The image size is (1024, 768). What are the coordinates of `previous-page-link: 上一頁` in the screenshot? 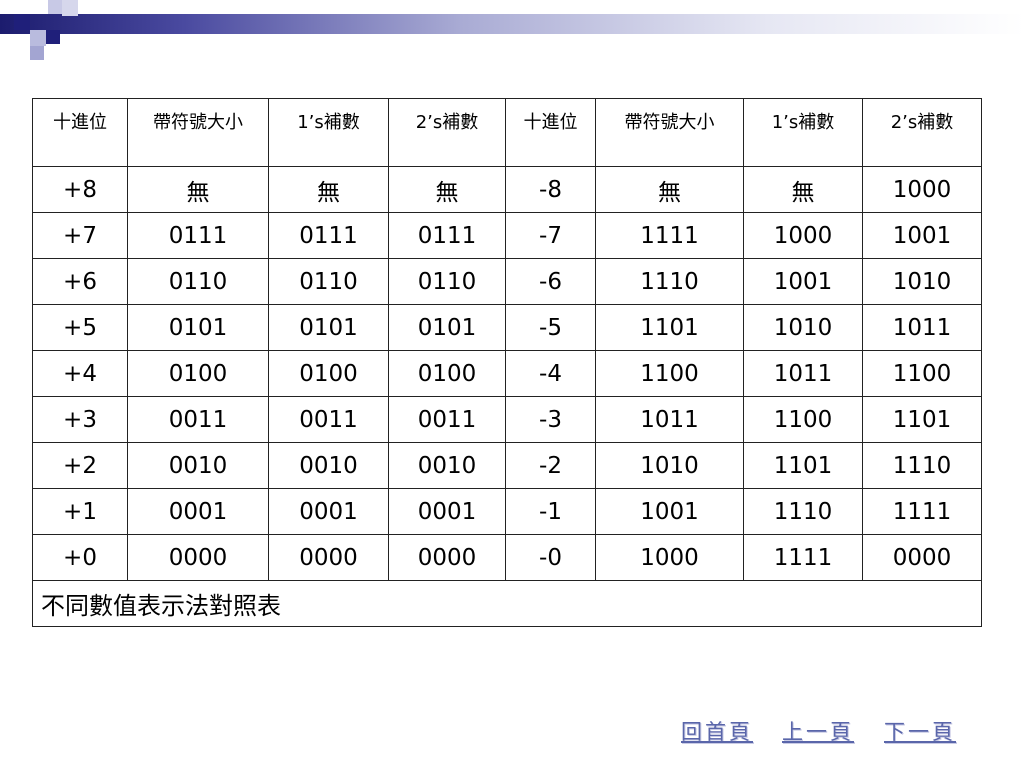 It's located at (818, 731).